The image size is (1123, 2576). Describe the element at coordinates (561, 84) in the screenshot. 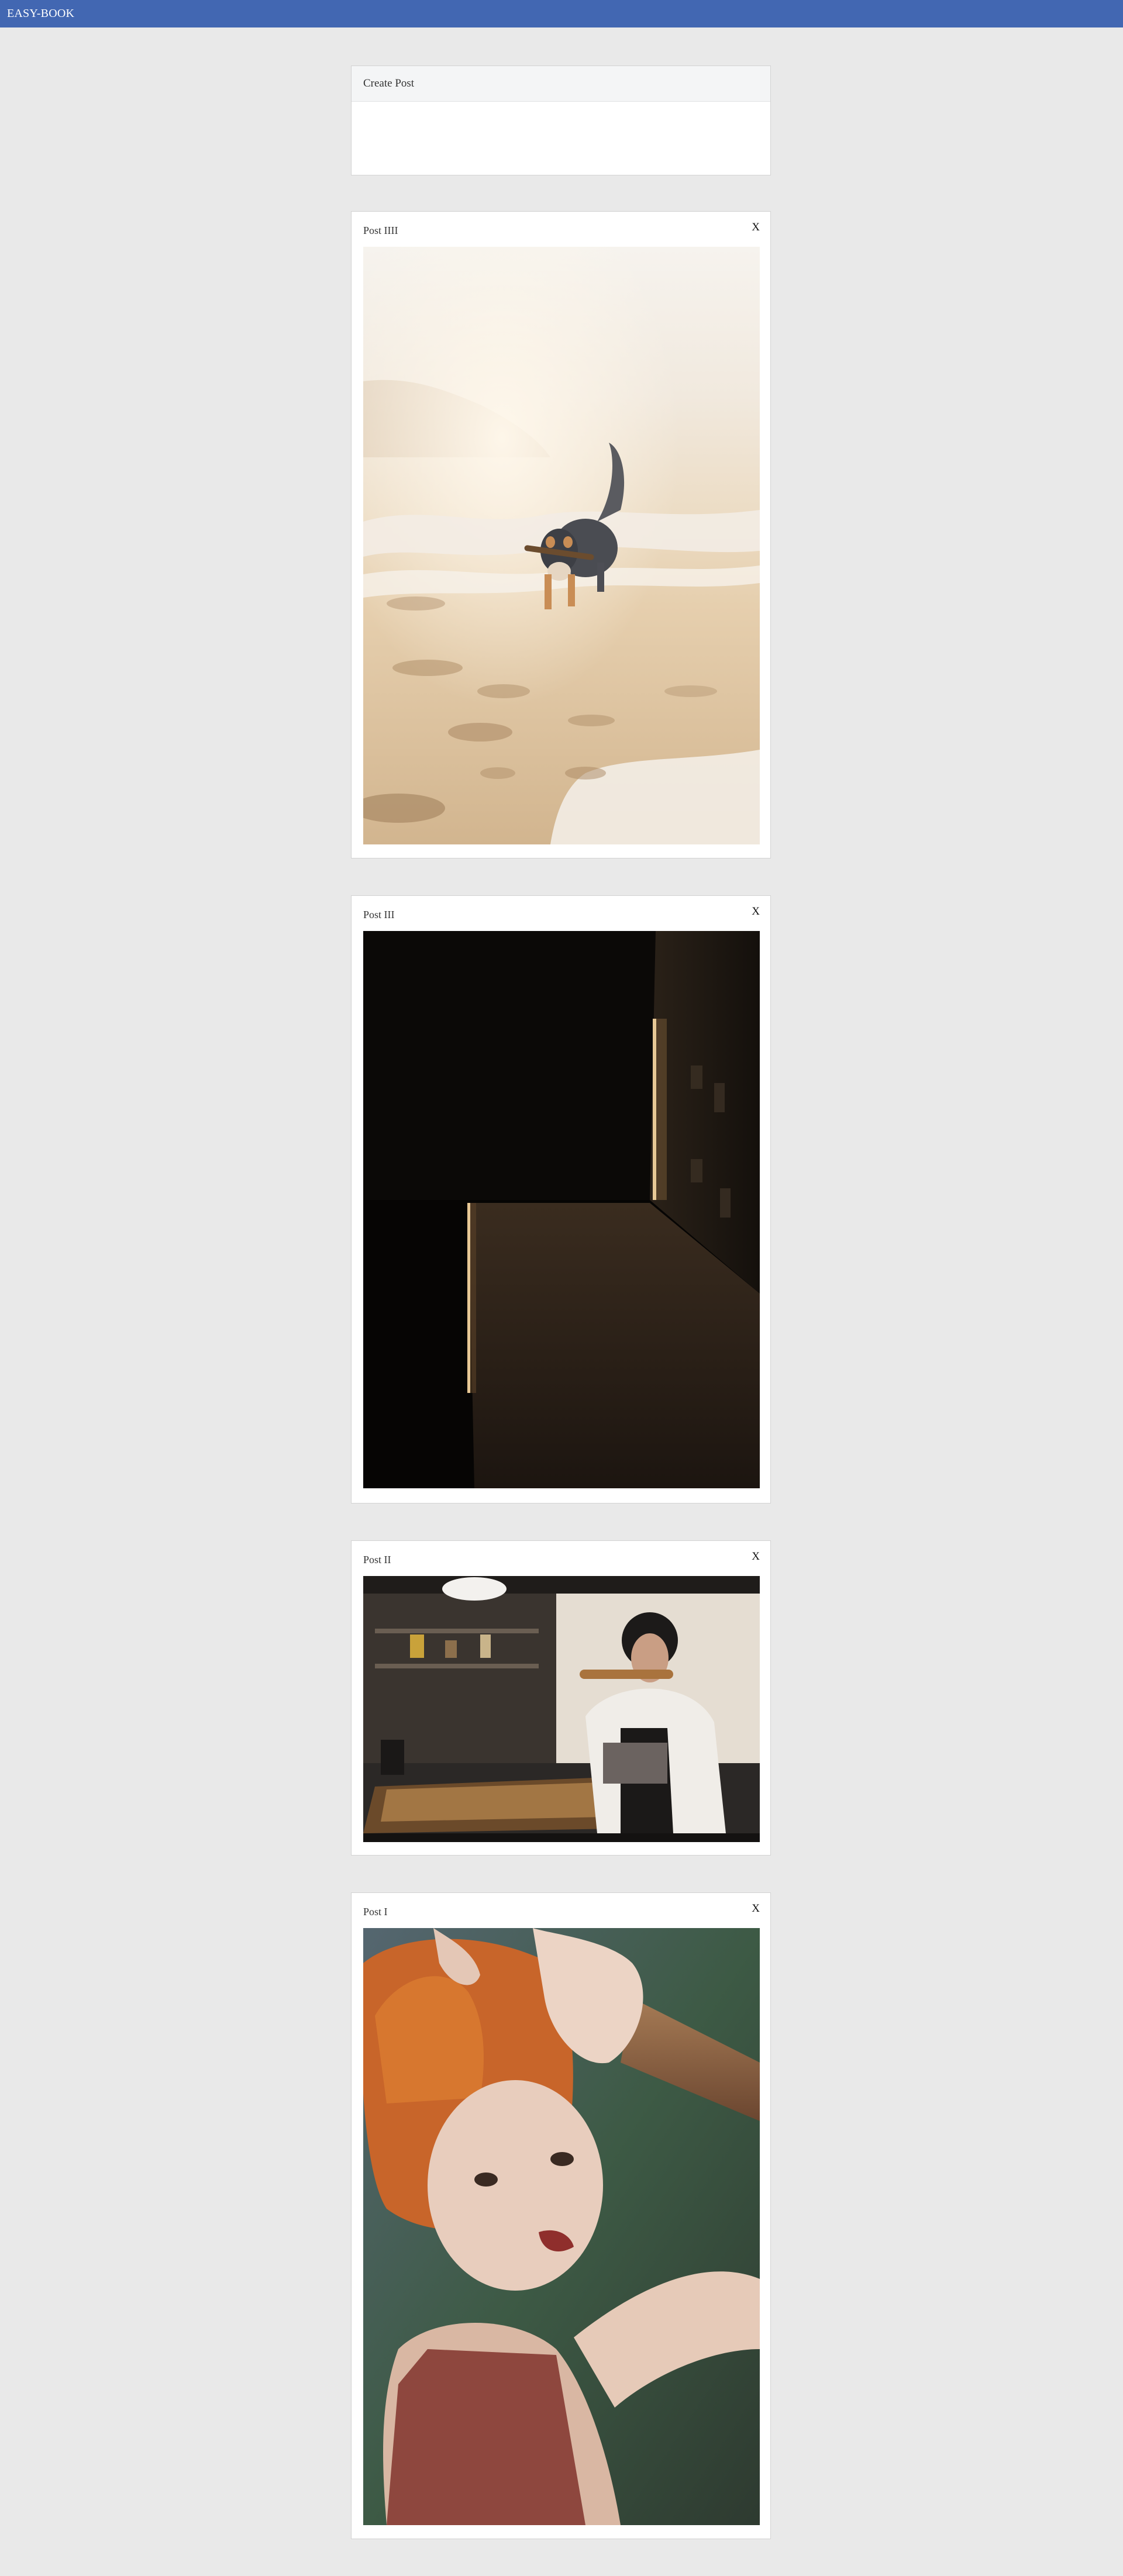

I see `create-post-header: Create Post` at that location.